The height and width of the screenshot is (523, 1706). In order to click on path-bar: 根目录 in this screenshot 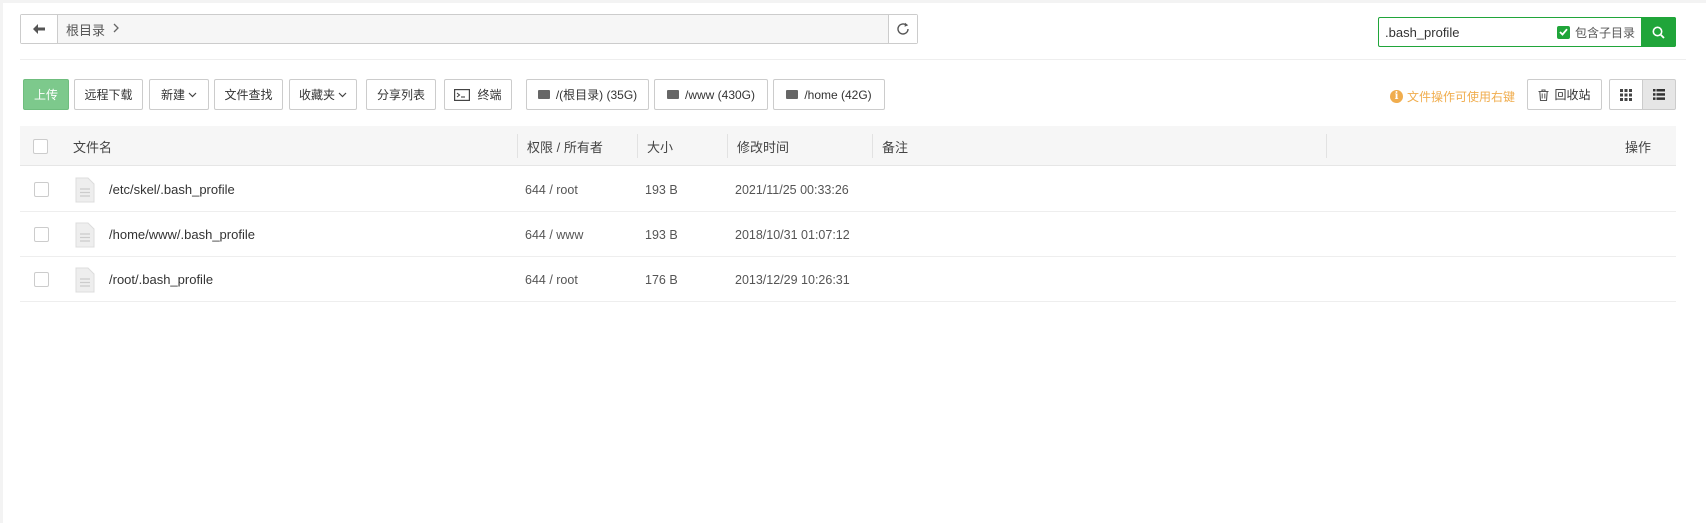, I will do `click(469, 29)`.